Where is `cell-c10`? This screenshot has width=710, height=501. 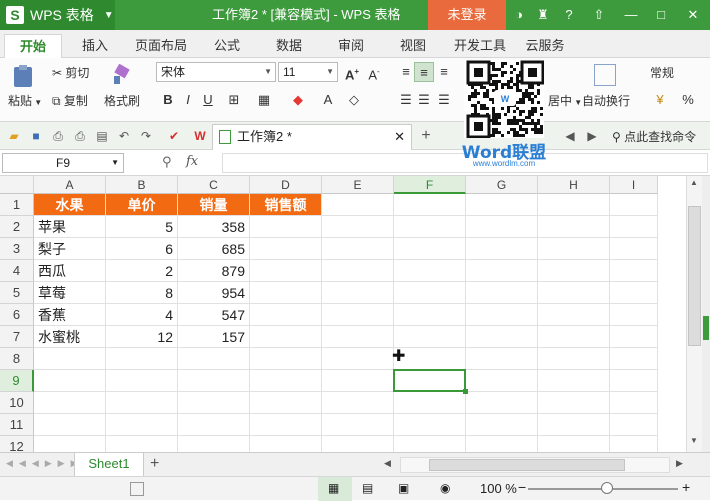
cell-c10 is located at coordinates (214, 403).